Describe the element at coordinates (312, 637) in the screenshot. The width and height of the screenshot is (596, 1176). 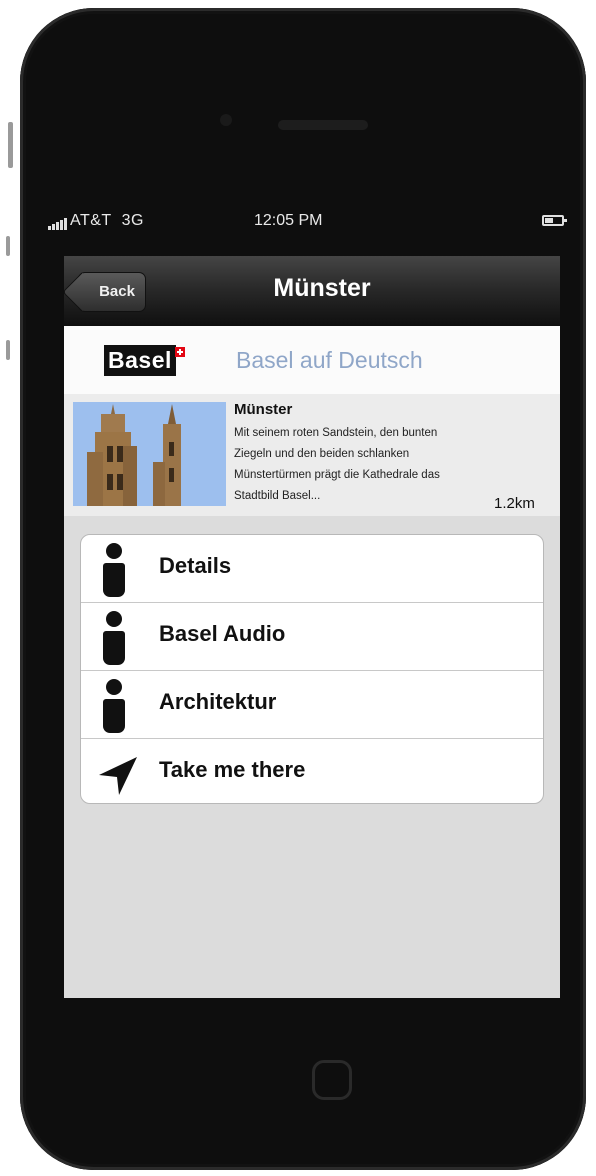
I see `menu-item-basel-audio: Basel Audio` at that location.